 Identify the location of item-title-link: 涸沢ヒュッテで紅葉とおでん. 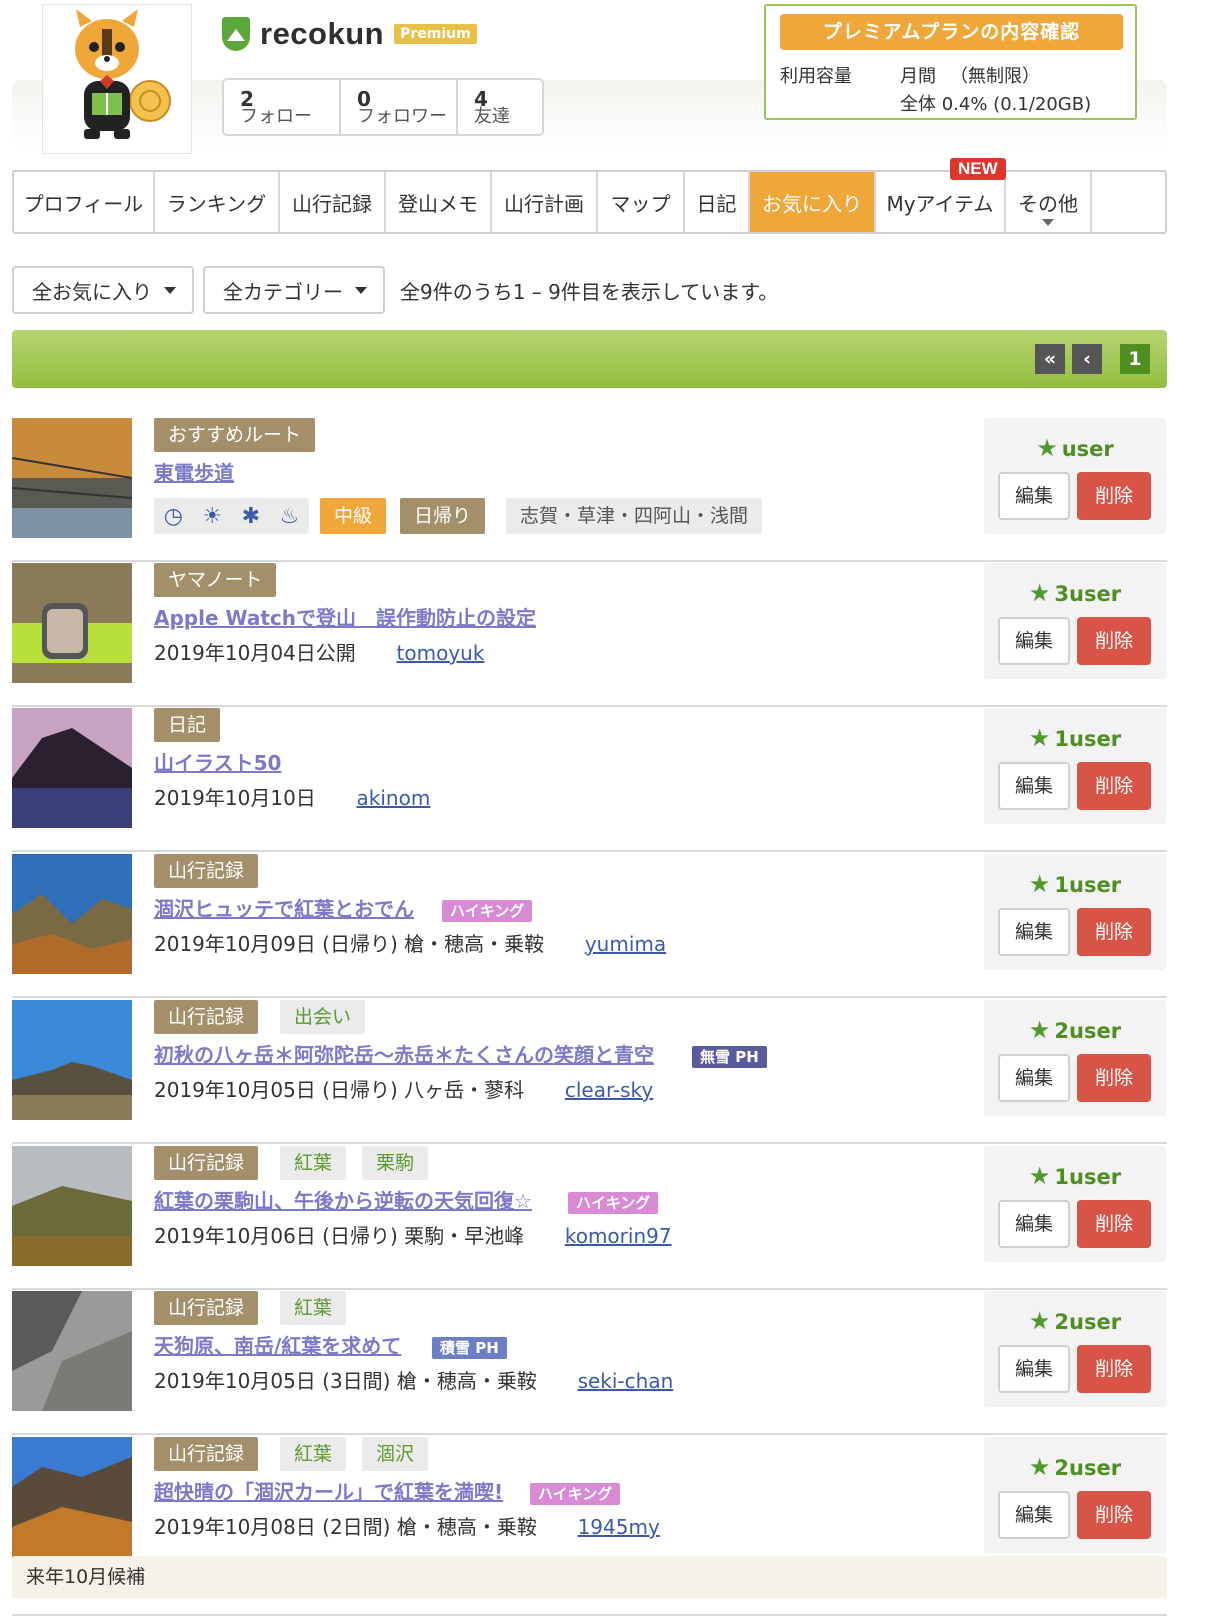
(284, 907).